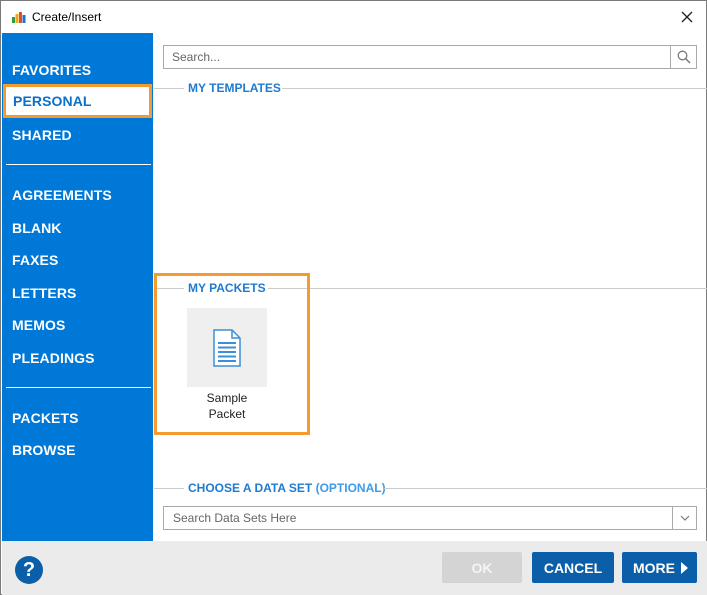 The width and height of the screenshot is (707, 595). I want to click on close-icon, so click(687, 17).